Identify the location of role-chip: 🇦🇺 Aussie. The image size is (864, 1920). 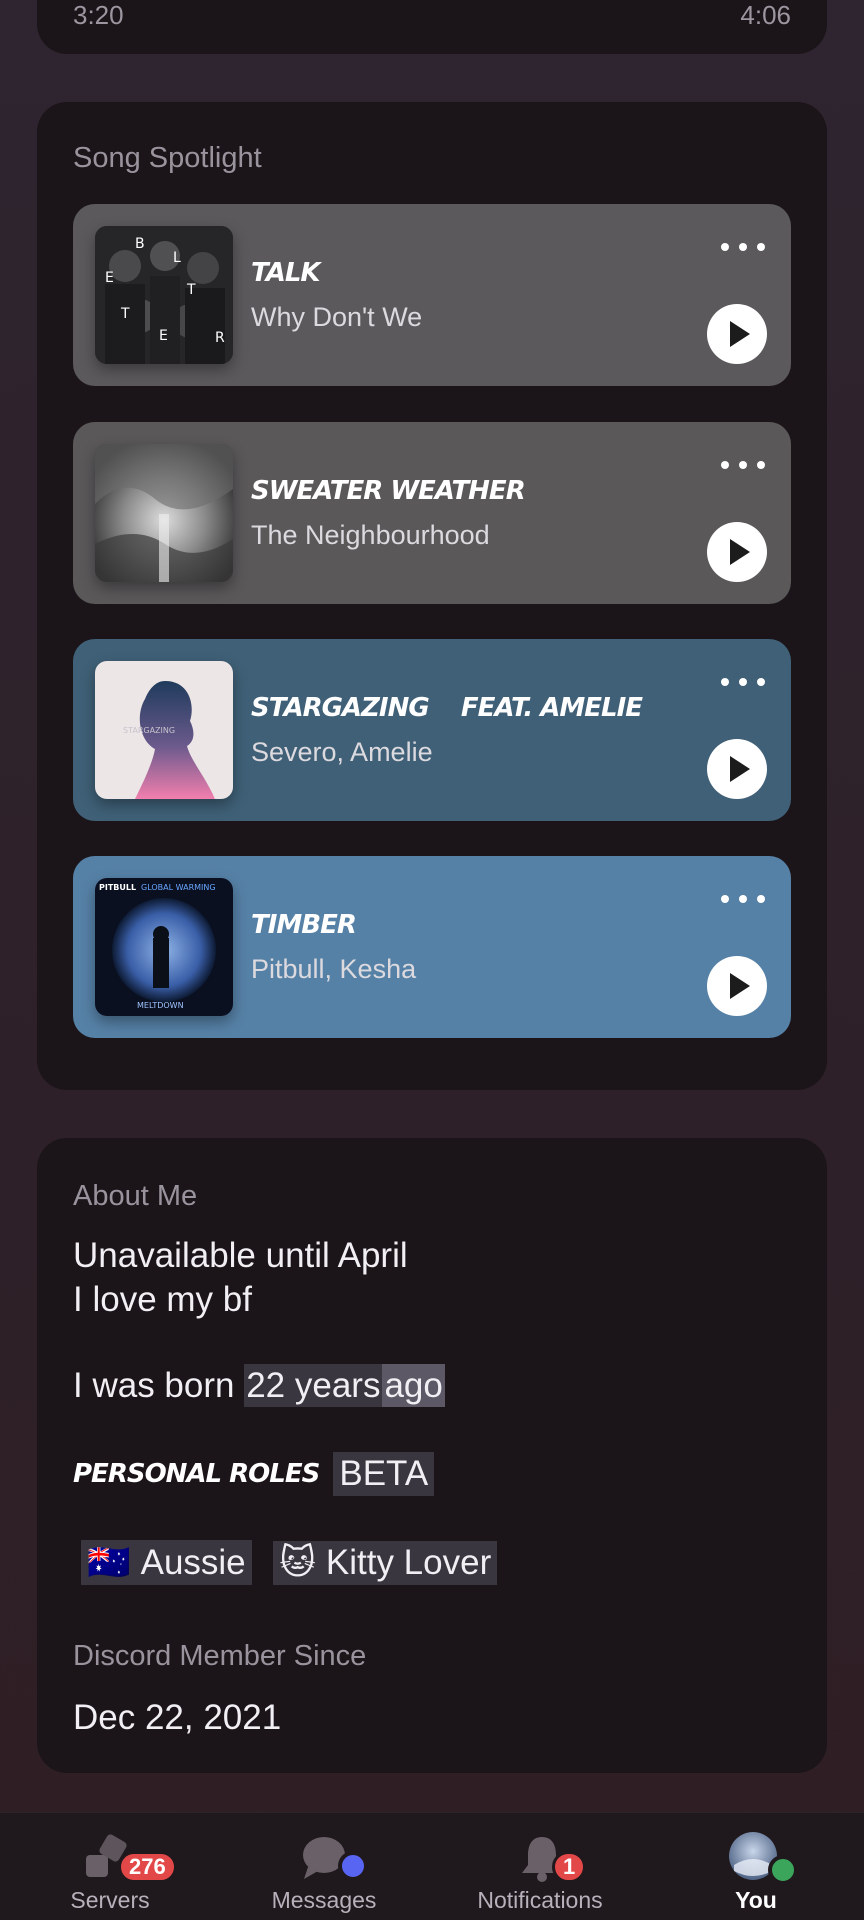
(166, 1562).